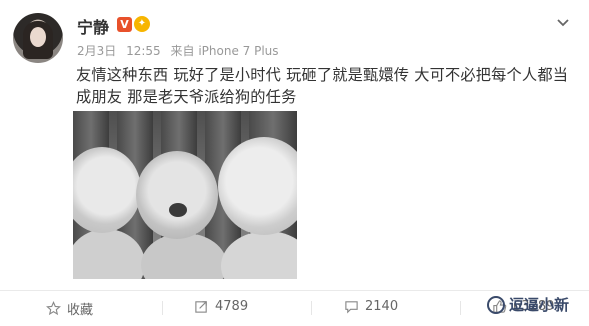 Image resolution: width=589 pixels, height=326 pixels. I want to click on comment-button: 2140, so click(371, 306).